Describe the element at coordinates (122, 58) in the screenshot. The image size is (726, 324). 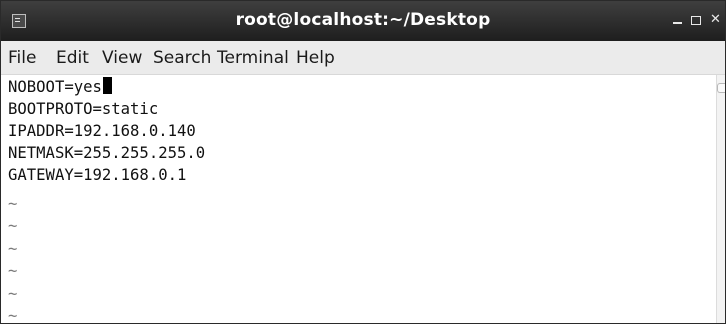
I see `menu-view: View` at that location.